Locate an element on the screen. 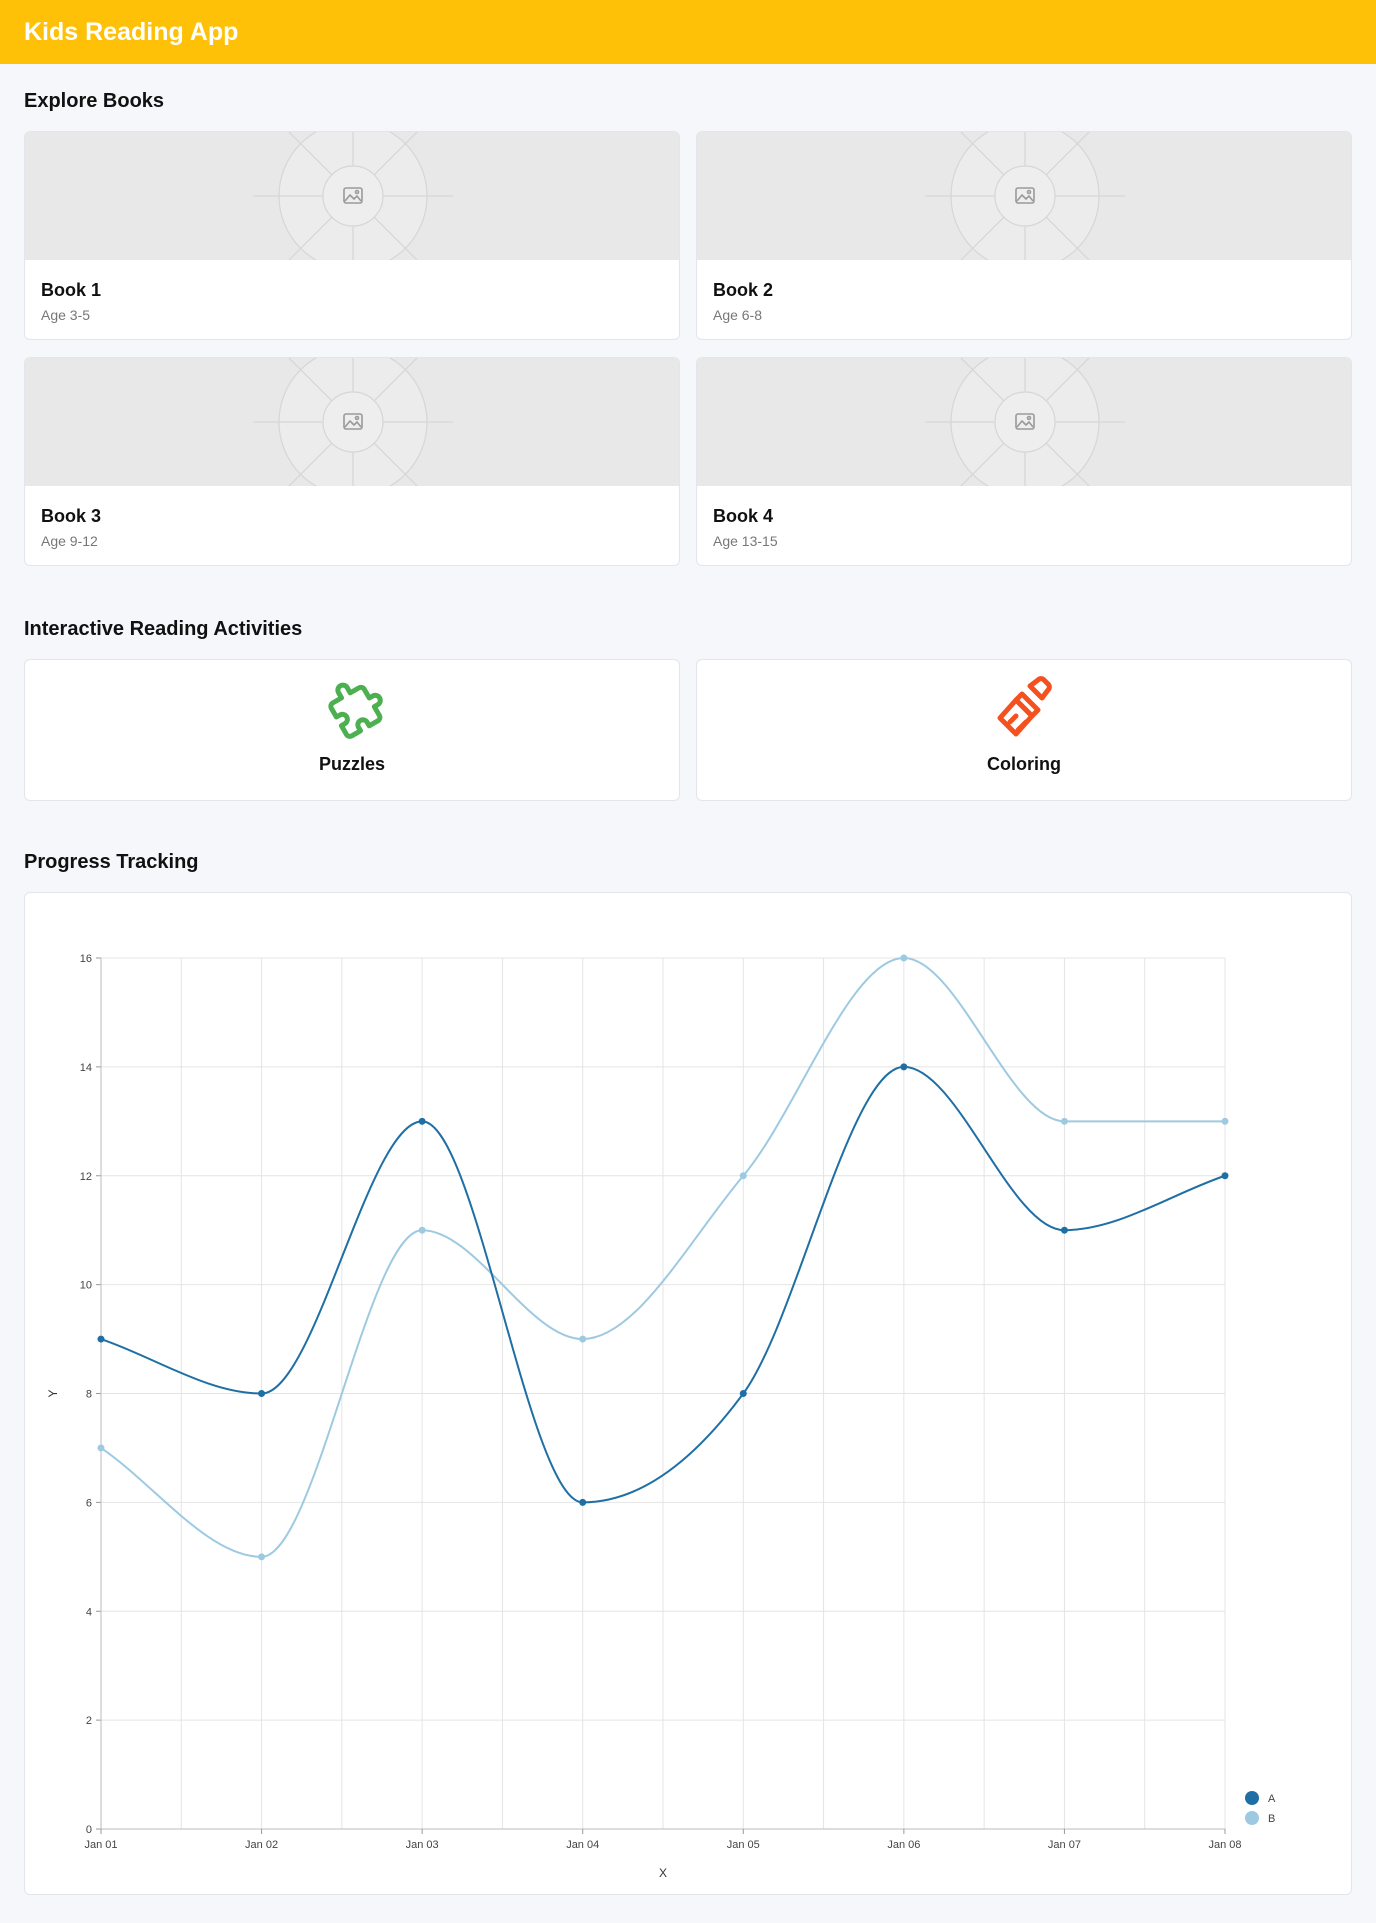 Image resolution: width=1376 pixels, height=1923 pixels. activity-card-puzzles: Puzzles is located at coordinates (352, 730).